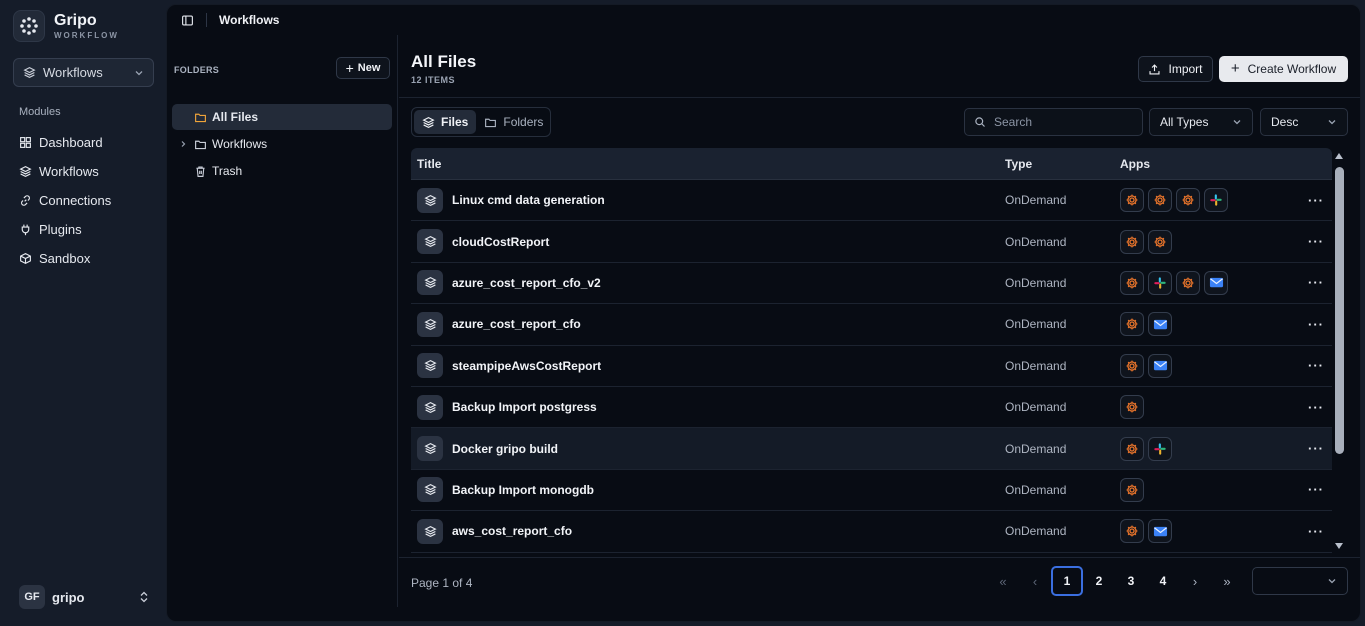  I want to click on tab-files: Files, so click(445, 122).